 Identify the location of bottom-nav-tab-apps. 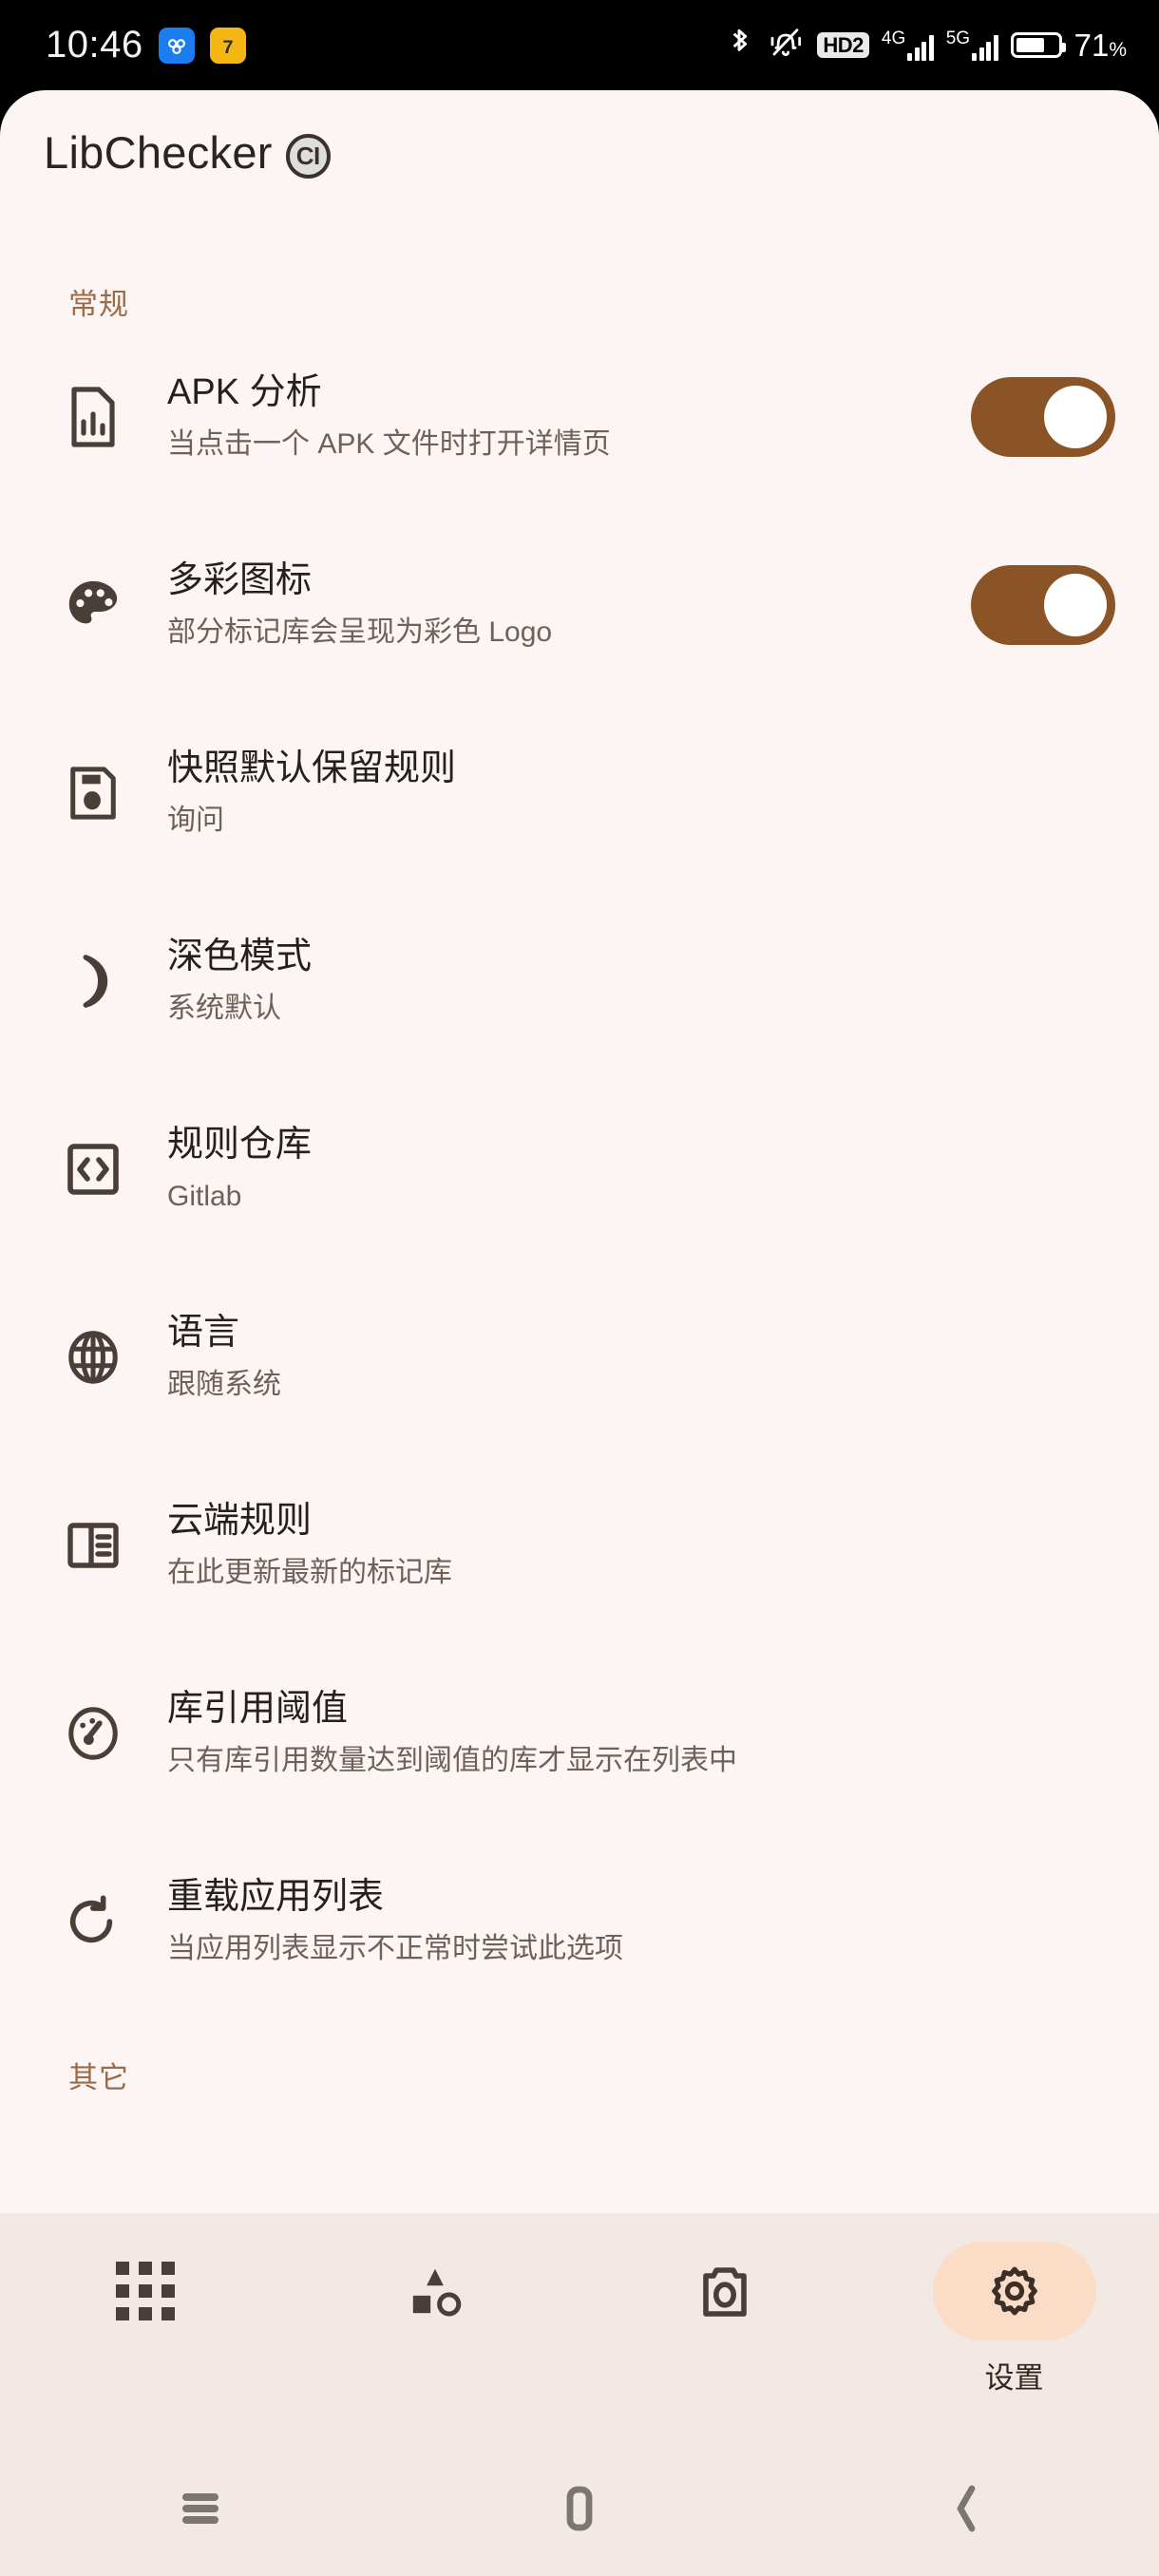
(145, 2298).